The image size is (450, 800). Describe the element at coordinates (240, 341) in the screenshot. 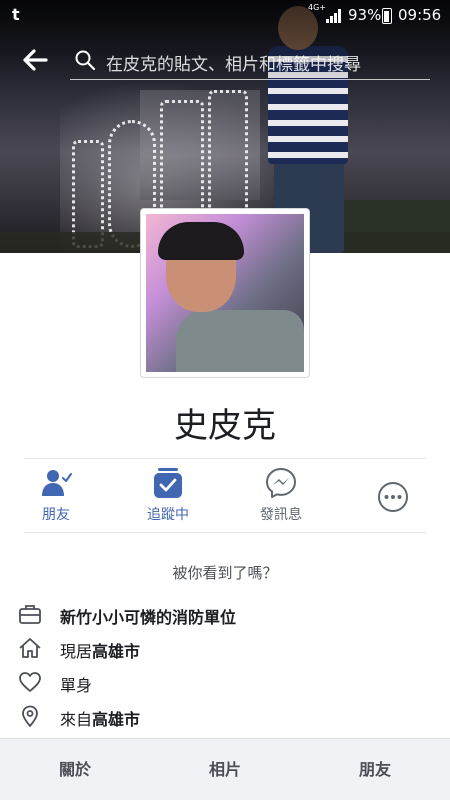

I see `profile-photo-shirt` at that location.